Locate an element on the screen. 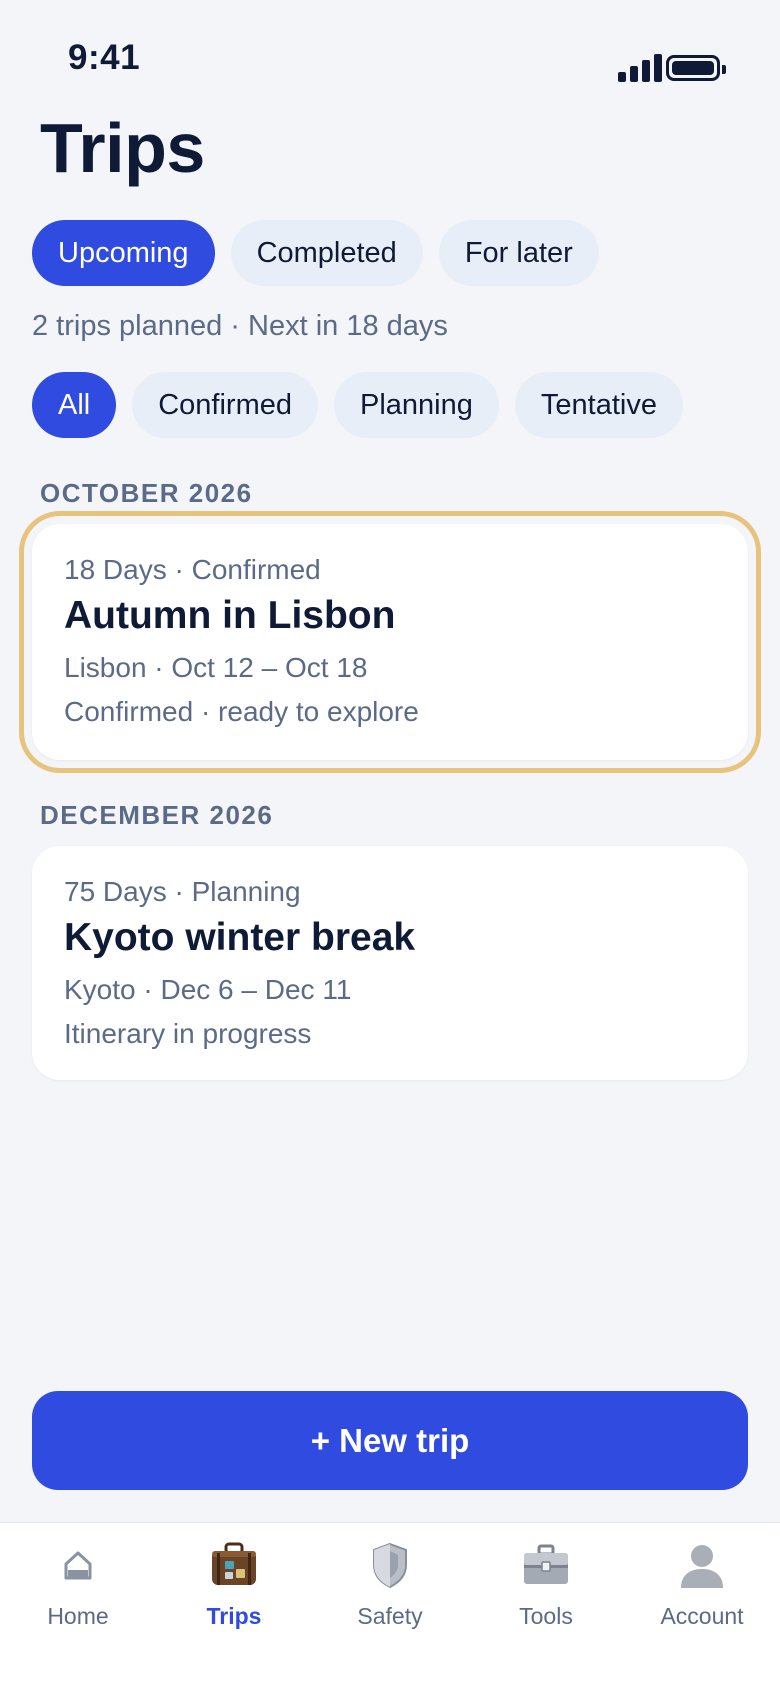 Image resolution: width=780 pixels, height=1688 pixels. trip-location-dates: Lisbon · Oct 12 – Oct 18 is located at coordinates (216, 667).